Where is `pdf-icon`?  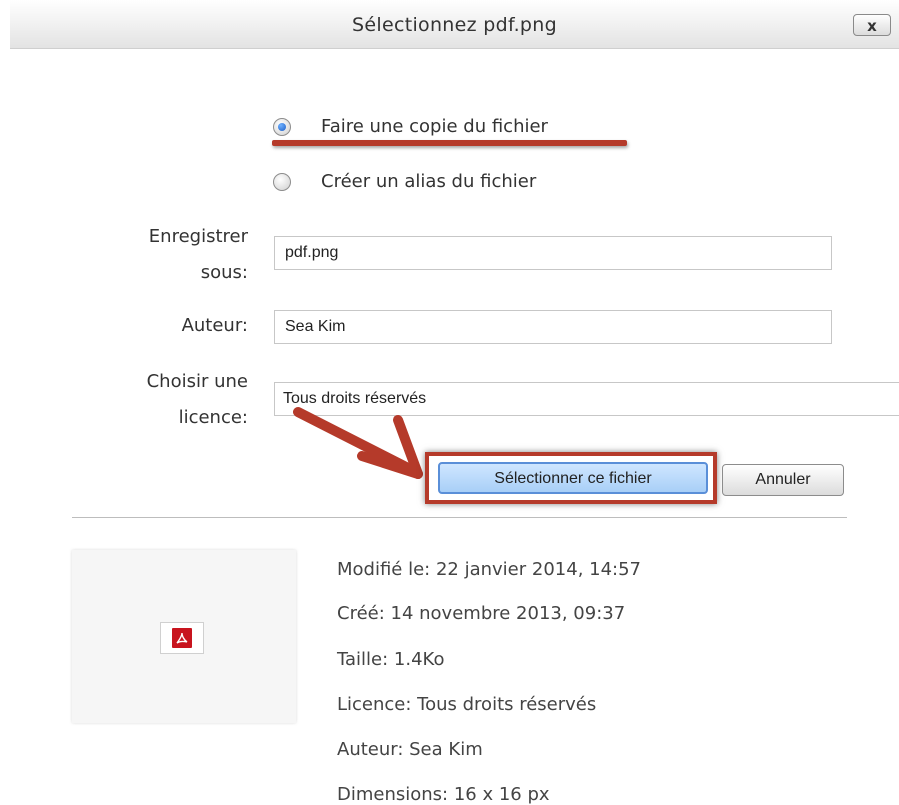
pdf-icon is located at coordinates (182, 638).